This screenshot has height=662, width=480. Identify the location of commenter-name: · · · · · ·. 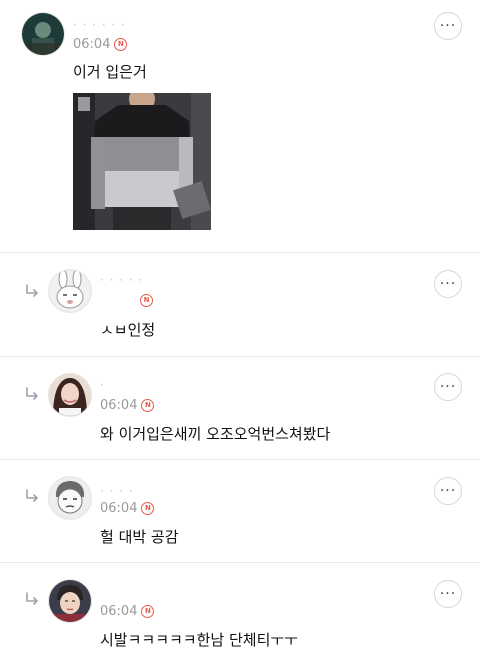
(99, 26).